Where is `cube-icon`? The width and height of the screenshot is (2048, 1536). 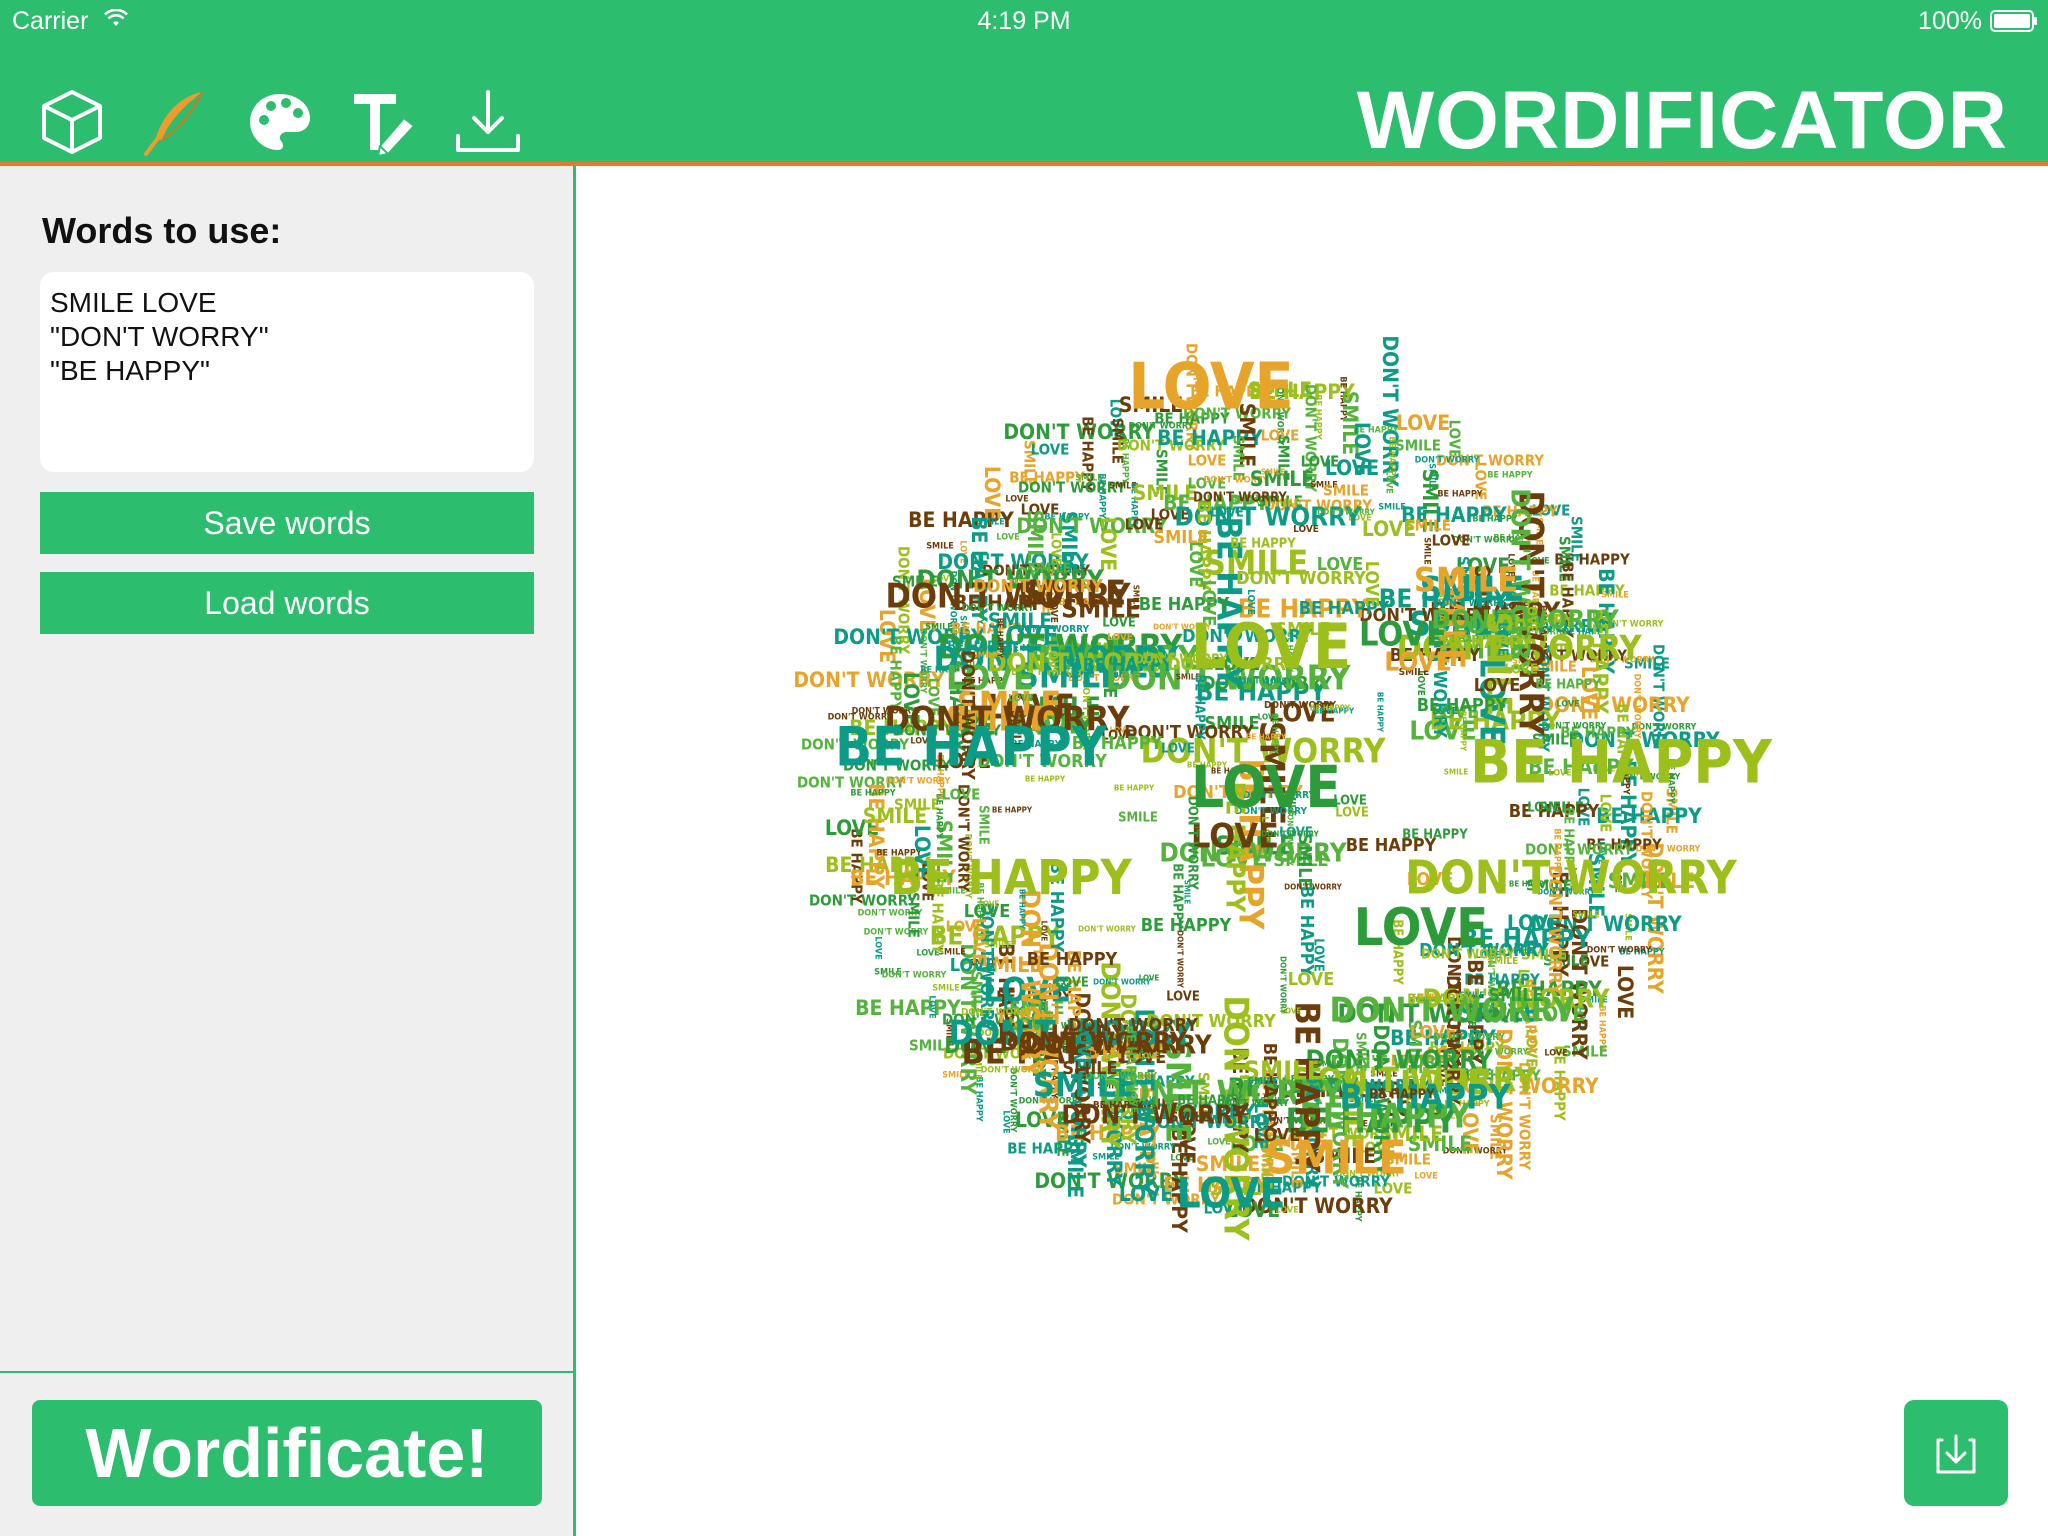
cube-icon is located at coordinates (72, 122).